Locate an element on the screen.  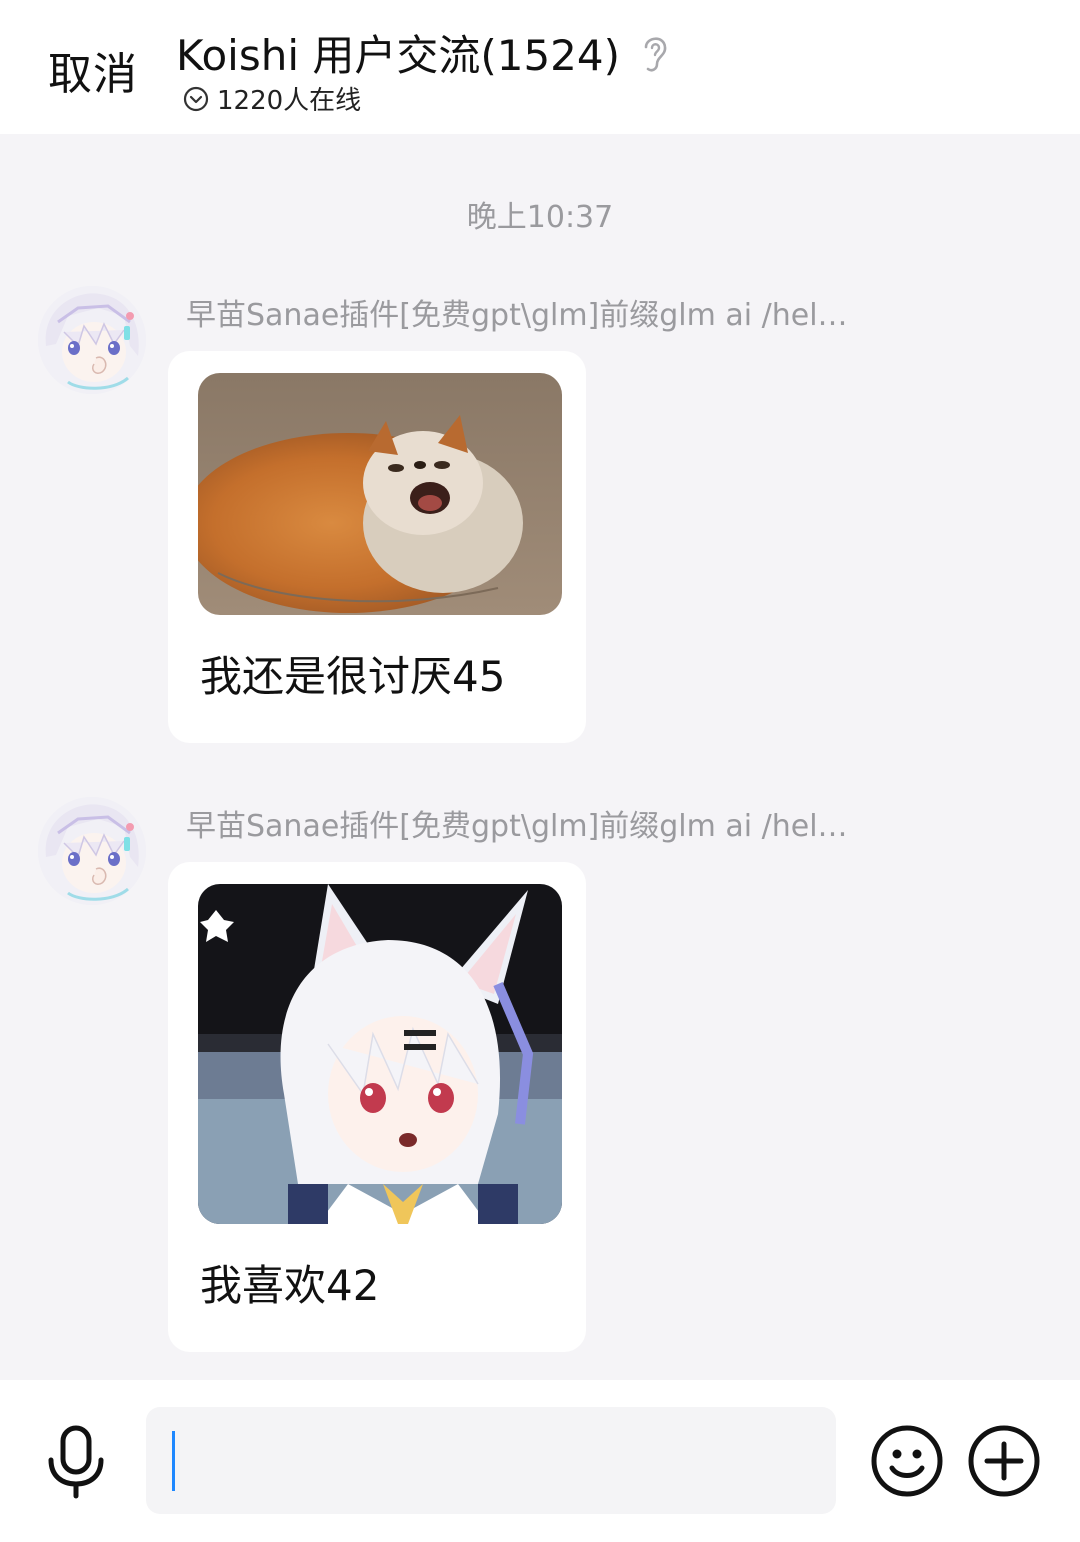
message-text: 我还是很讨厌45 is located at coordinates (353, 676).